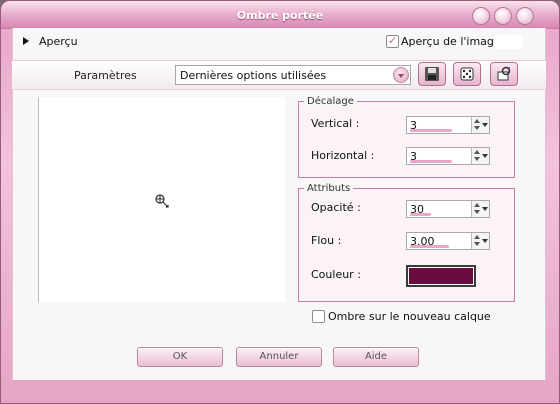 Image resolution: width=560 pixels, height=404 pixels. What do you see at coordinates (431, 161) in the screenshot?
I see `horizontal-slider-bar` at bounding box center [431, 161].